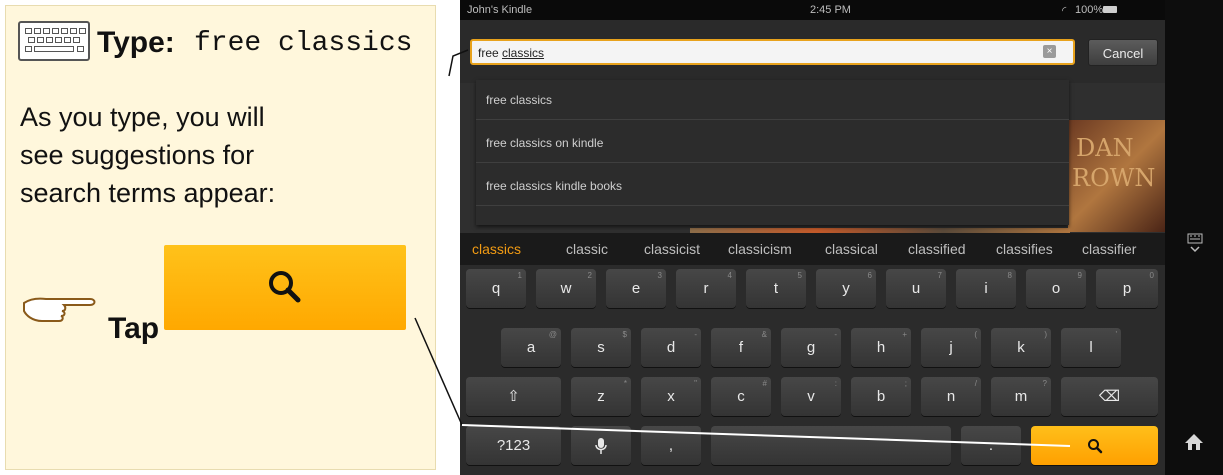  I want to click on comma-key: ,, so click(671, 445).